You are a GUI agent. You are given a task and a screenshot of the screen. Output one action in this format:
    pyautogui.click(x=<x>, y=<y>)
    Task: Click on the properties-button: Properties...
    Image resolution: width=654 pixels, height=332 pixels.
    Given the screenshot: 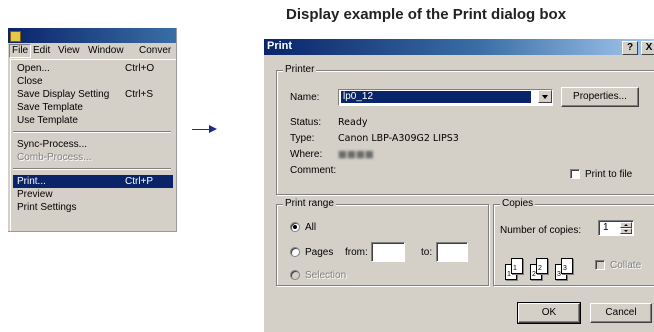 What is the action you would take?
    pyautogui.click(x=600, y=97)
    